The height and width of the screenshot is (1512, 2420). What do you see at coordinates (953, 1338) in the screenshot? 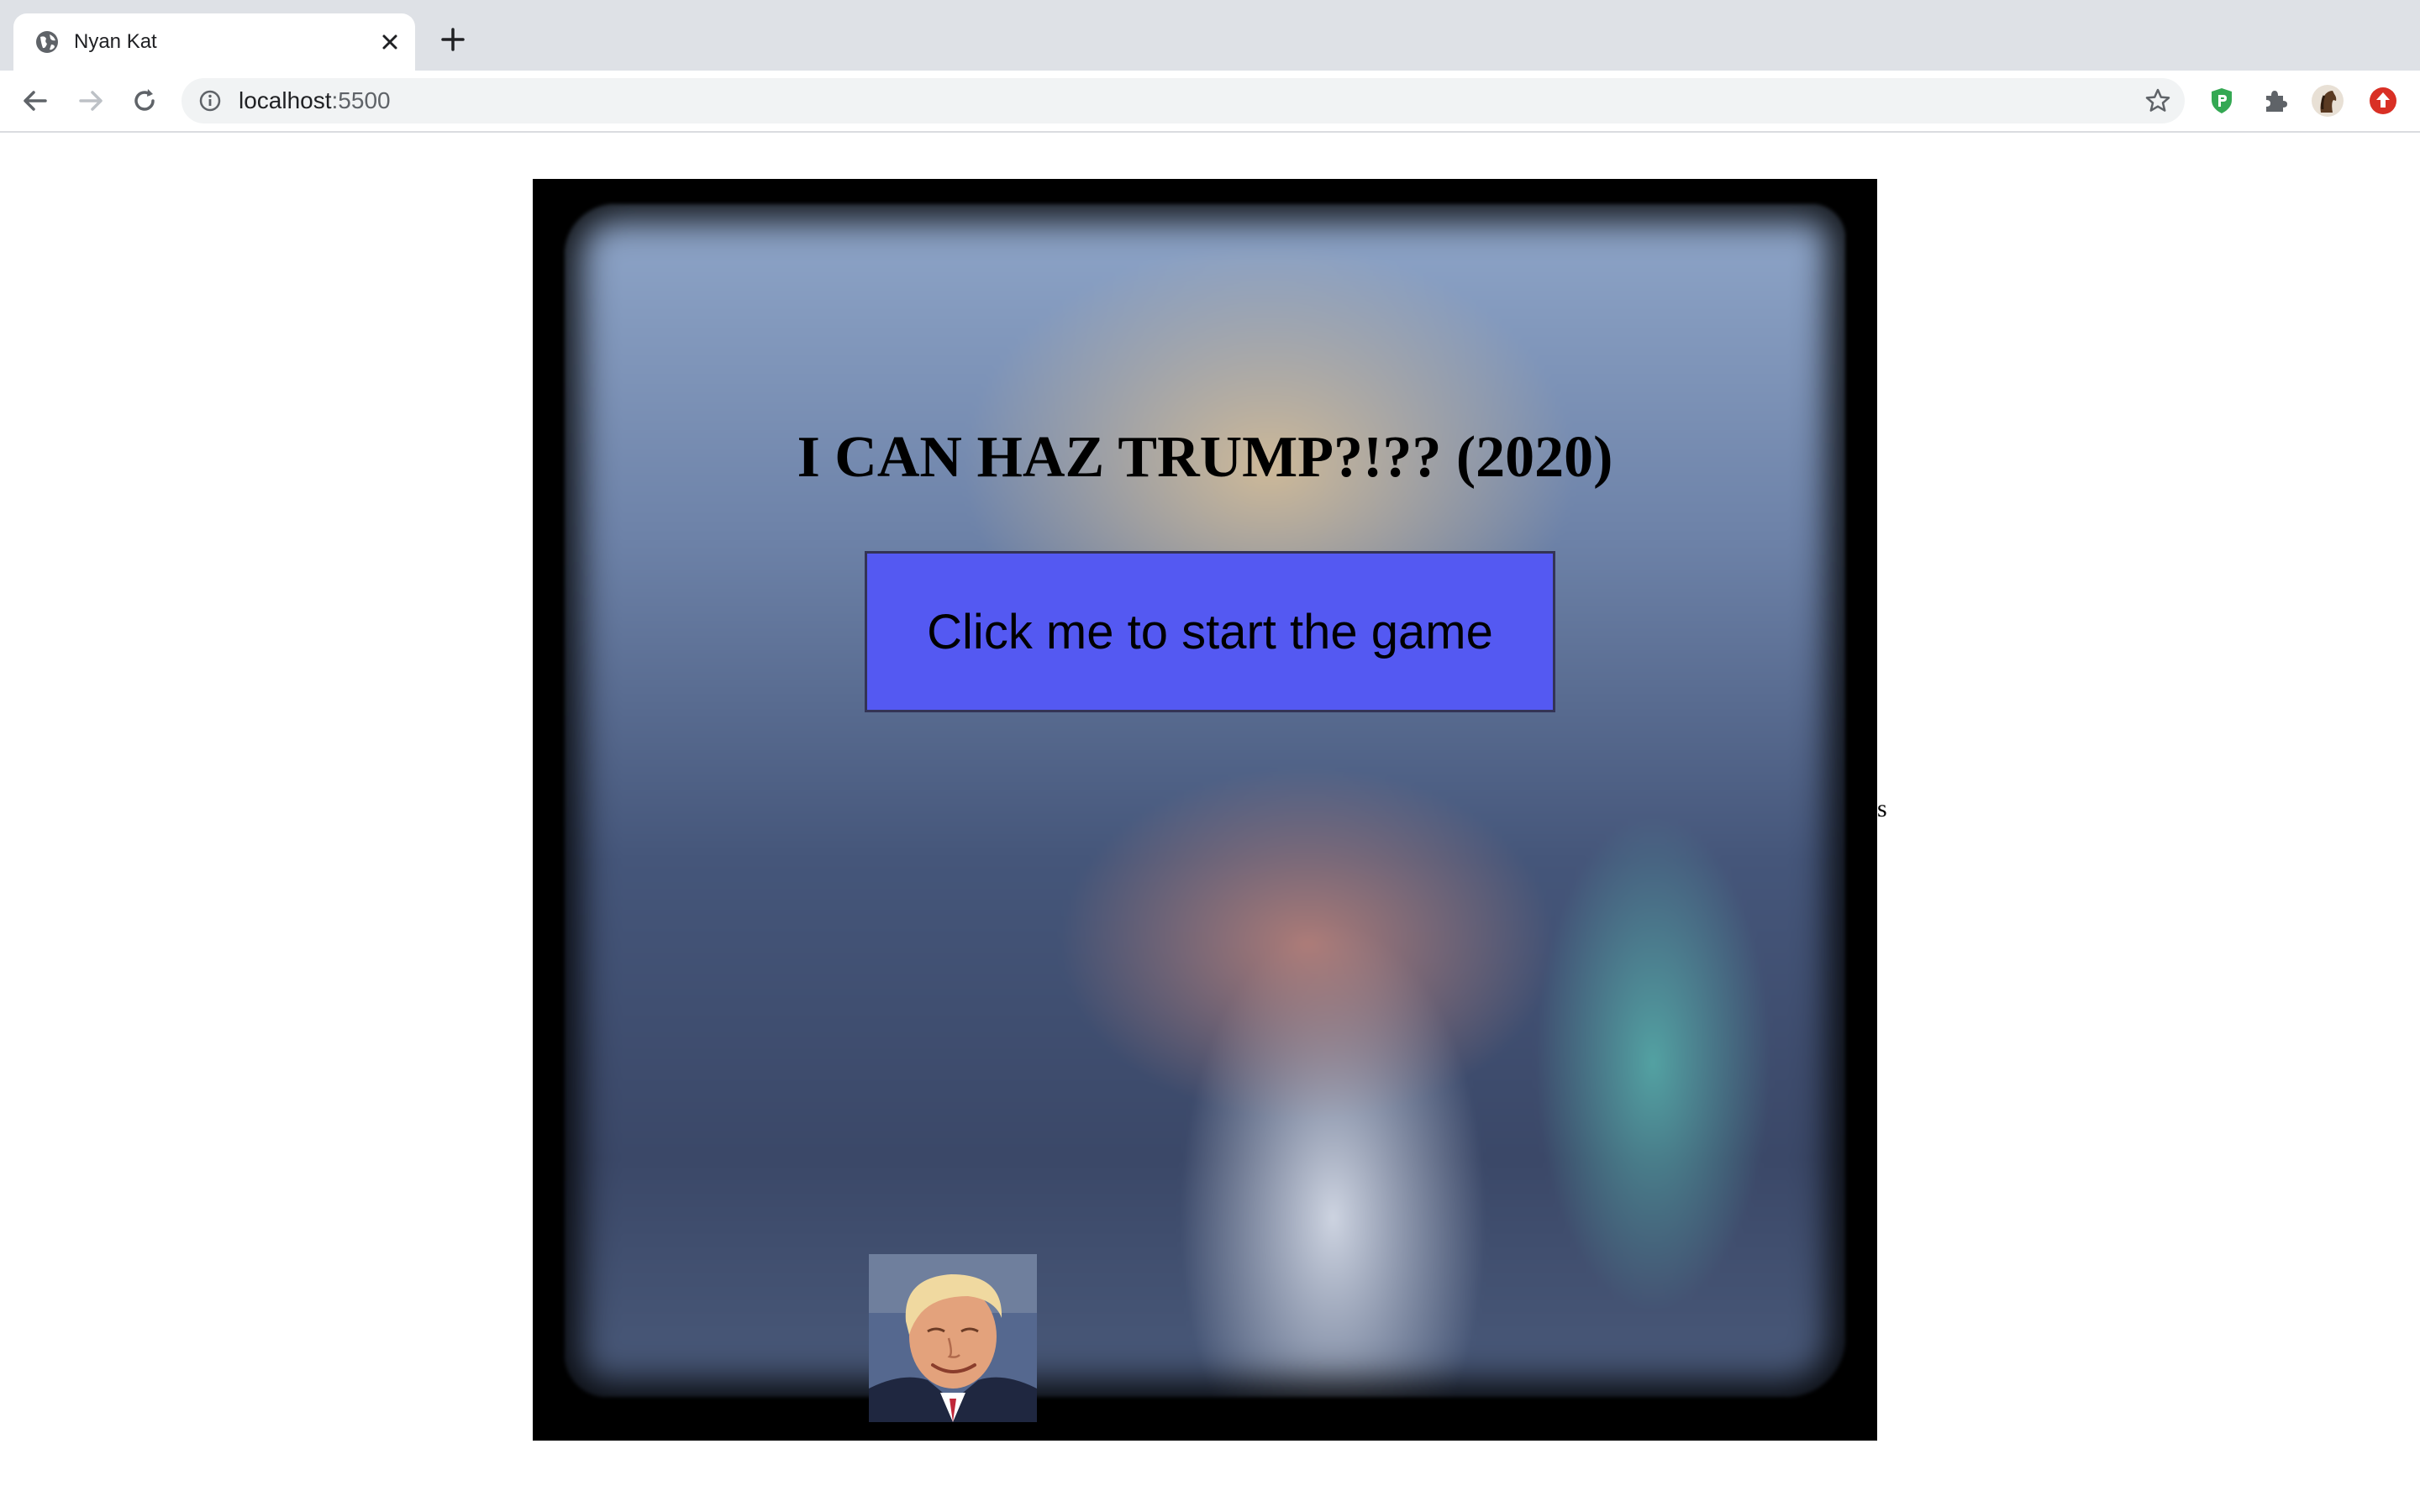
I see `player-face-image` at bounding box center [953, 1338].